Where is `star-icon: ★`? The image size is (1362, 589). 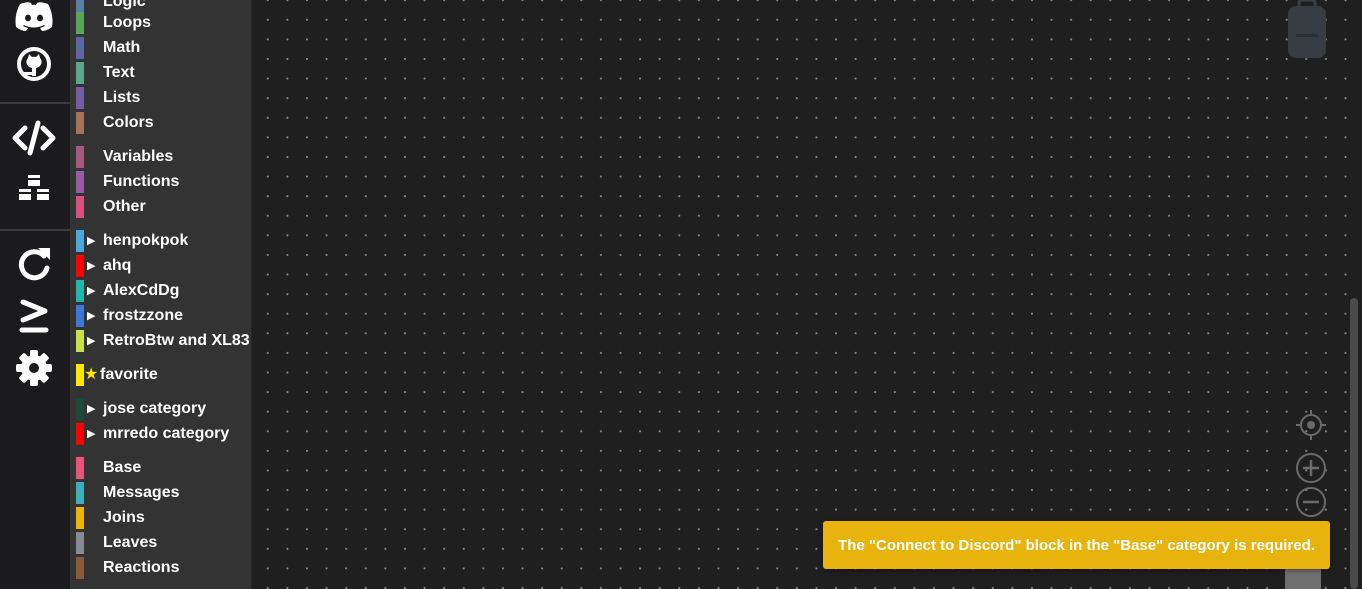
star-icon: ★ is located at coordinates (91, 374).